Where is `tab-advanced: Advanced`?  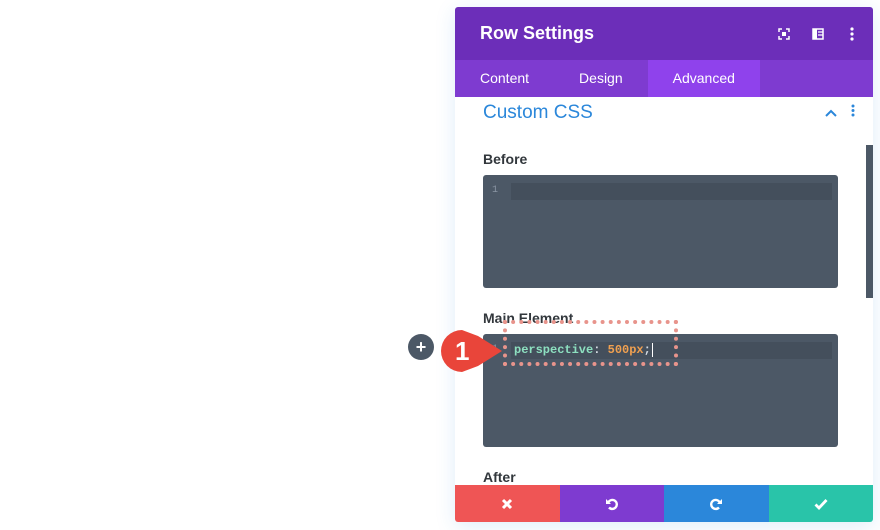
tab-advanced: Advanced is located at coordinates (703, 78).